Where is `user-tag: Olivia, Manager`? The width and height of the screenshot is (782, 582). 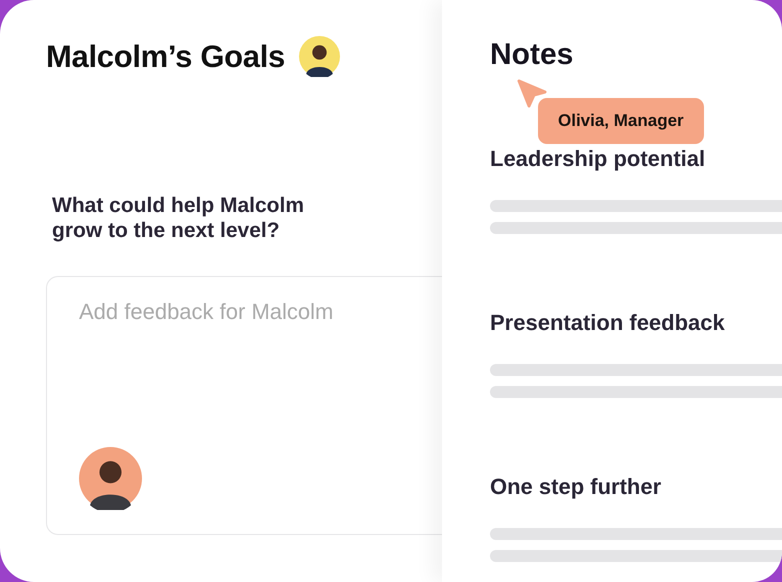 user-tag: Olivia, Manager is located at coordinates (621, 121).